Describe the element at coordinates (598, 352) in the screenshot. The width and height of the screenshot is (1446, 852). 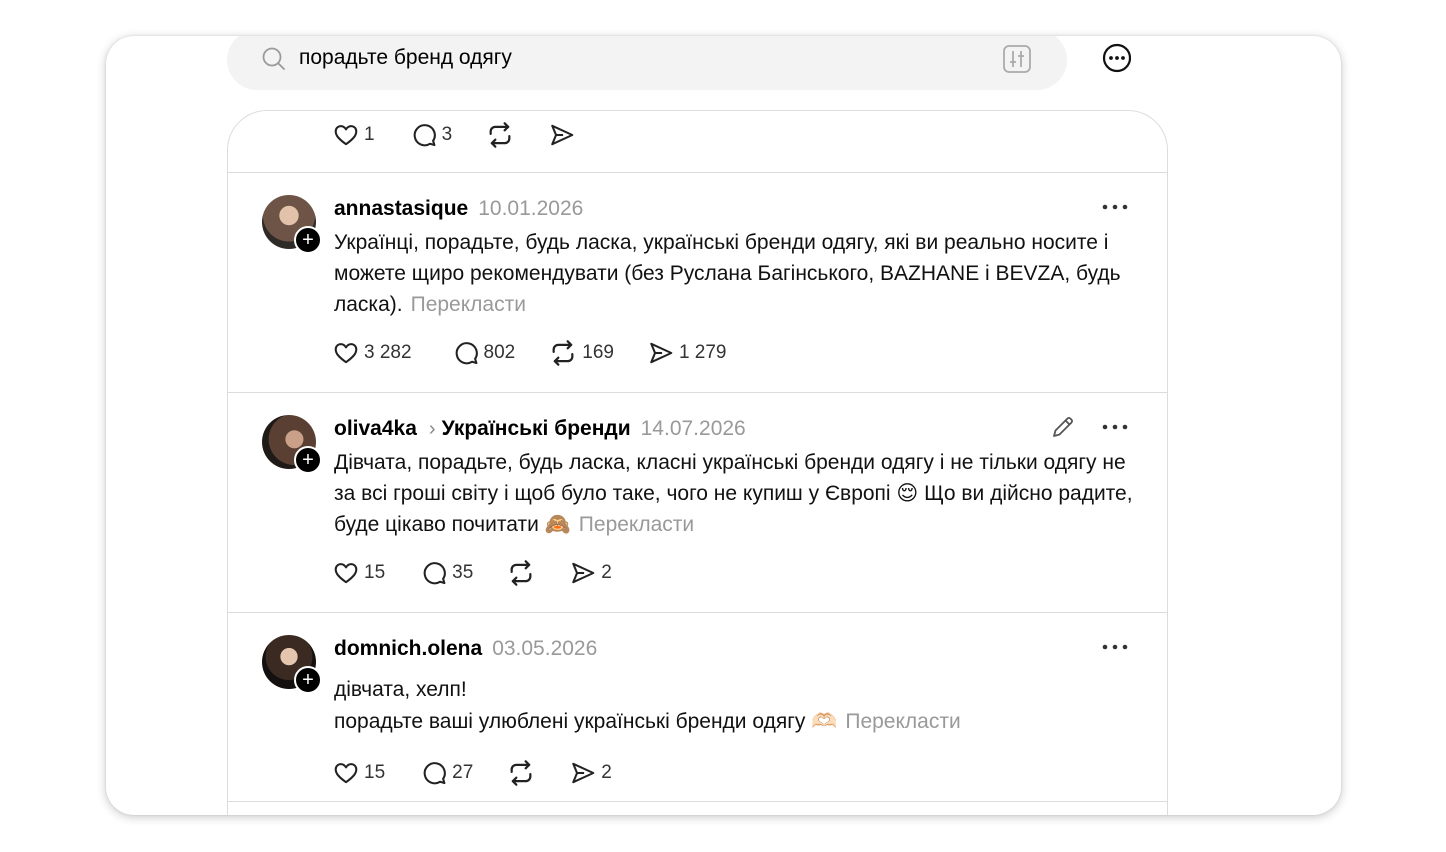
I see `repost-count: 169` at that location.